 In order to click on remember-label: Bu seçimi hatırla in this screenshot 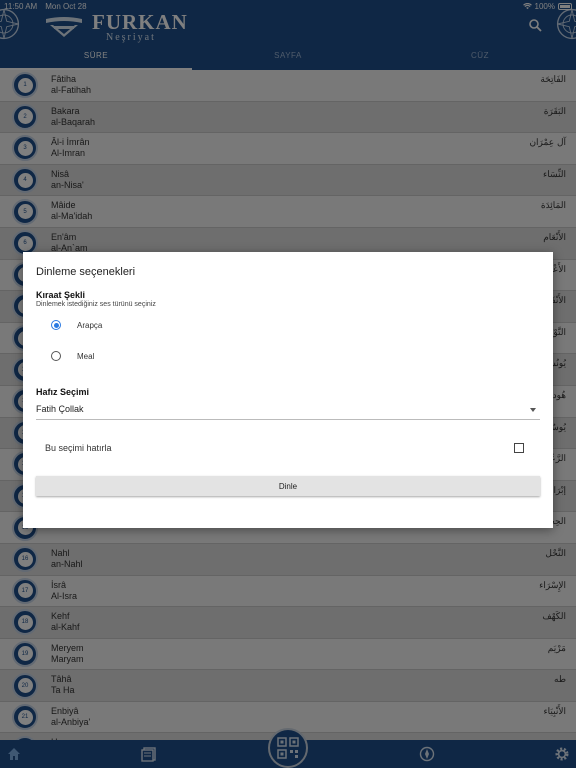, I will do `click(78, 448)`.